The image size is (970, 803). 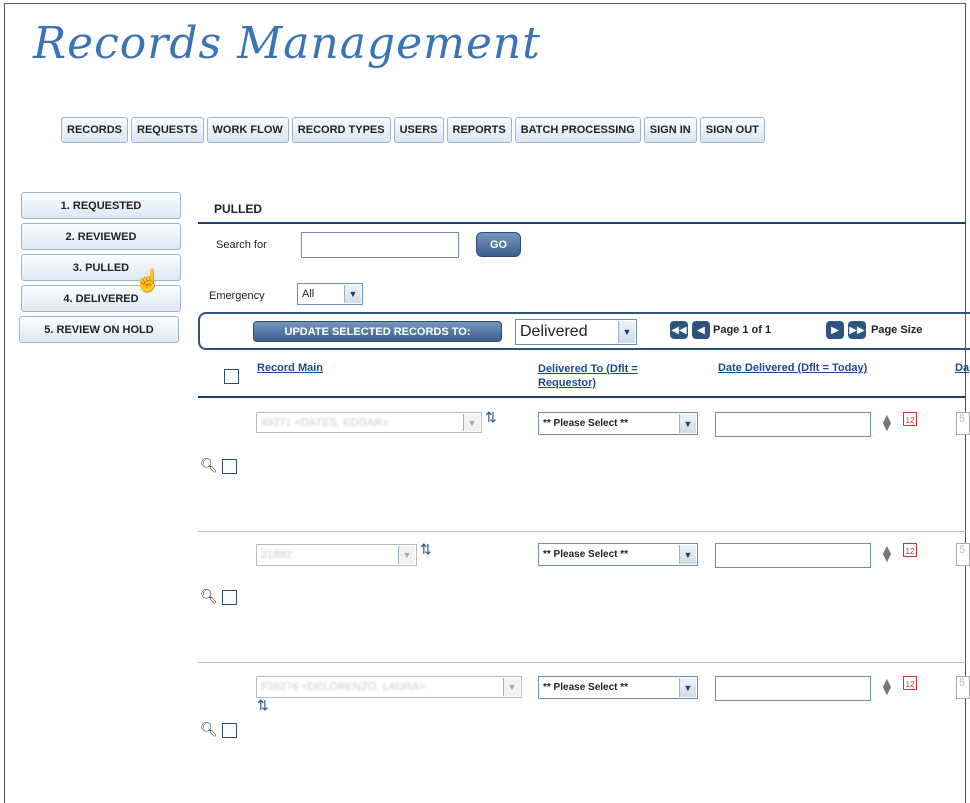 I want to click on update-selected-button: UPDATE SELECTED RECORDS TO:, so click(x=377, y=331).